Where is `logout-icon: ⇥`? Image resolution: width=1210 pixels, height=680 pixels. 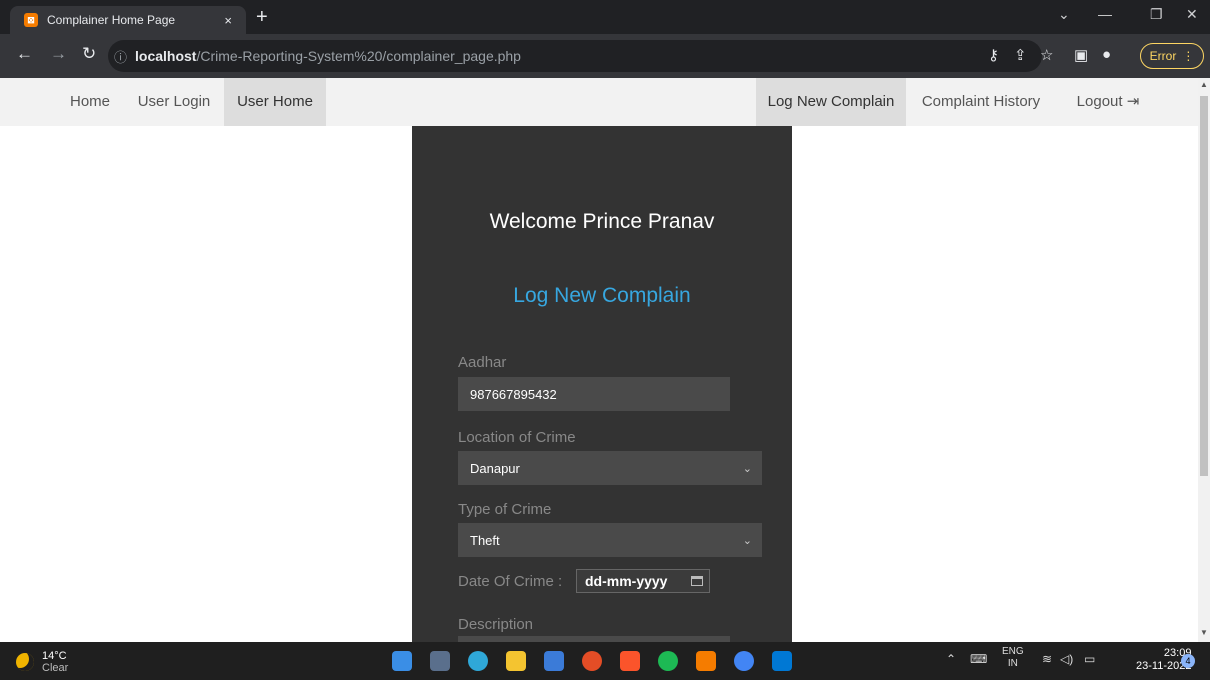
logout-icon: ⇥ is located at coordinates (1133, 101).